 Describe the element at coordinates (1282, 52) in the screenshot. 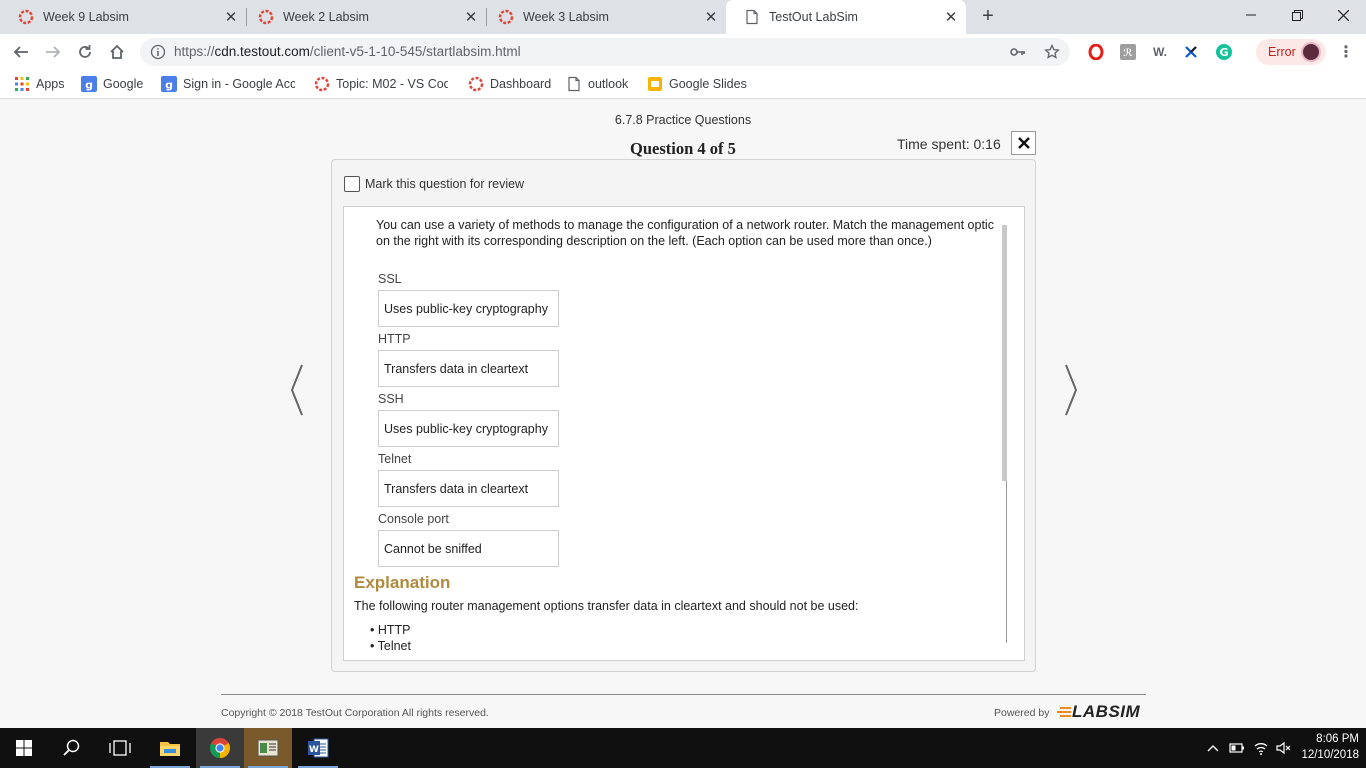

I see `error-label: Error` at that location.